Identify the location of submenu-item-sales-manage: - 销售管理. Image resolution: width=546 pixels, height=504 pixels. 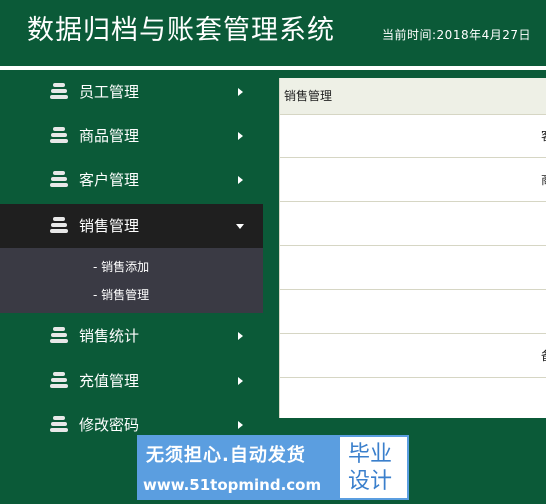
(121, 295).